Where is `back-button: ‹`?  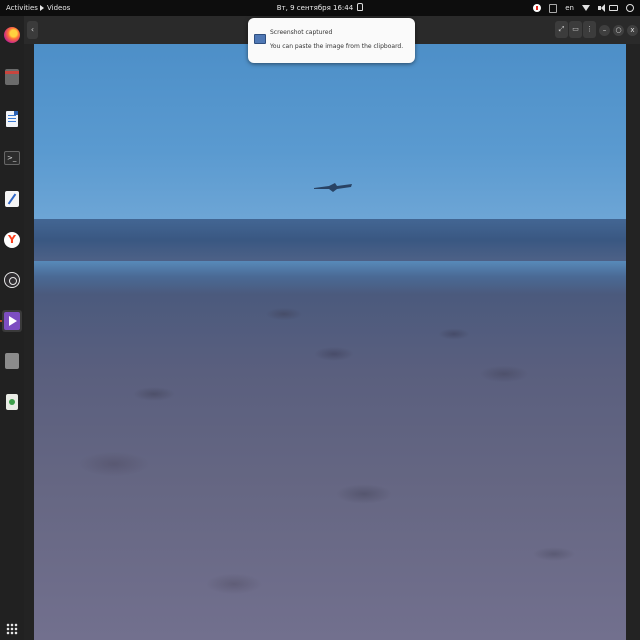
back-button: ‹ is located at coordinates (32, 30).